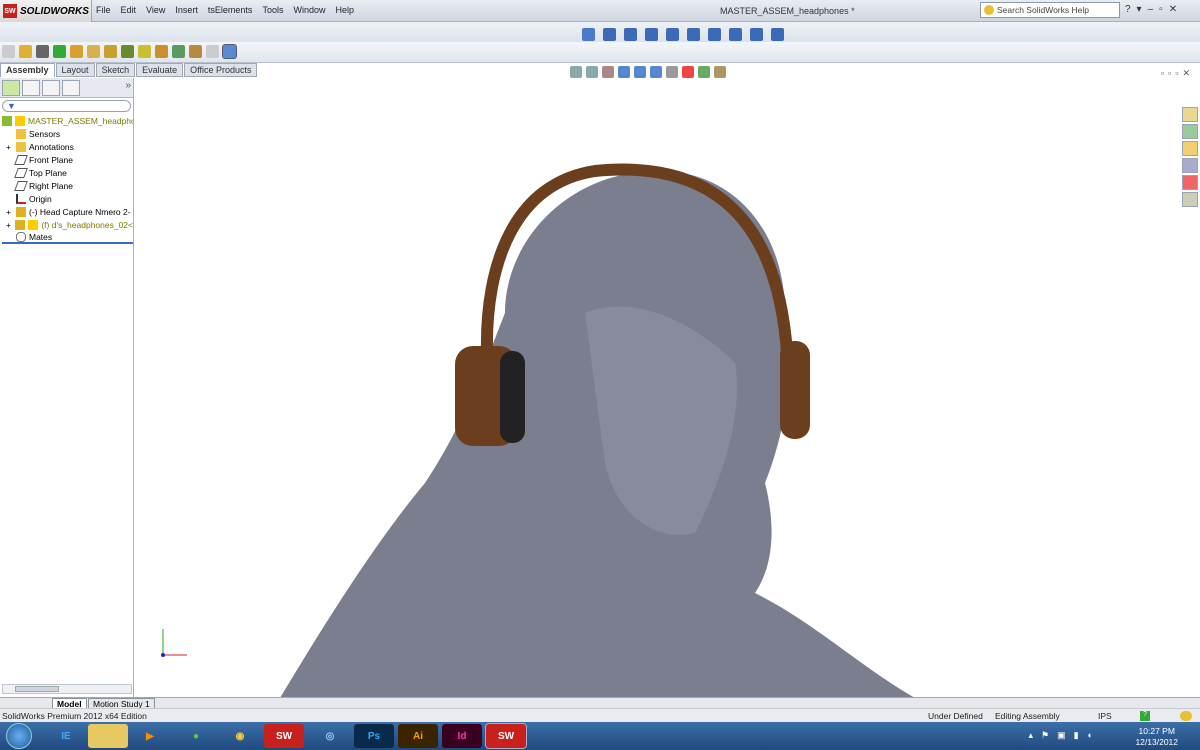 The width and height of the screenshot is (1200, 750). What do you see at coordinates (195, 51) in the screenshot?
I see `exploded-view-icon` at bounding box center [195, 51].